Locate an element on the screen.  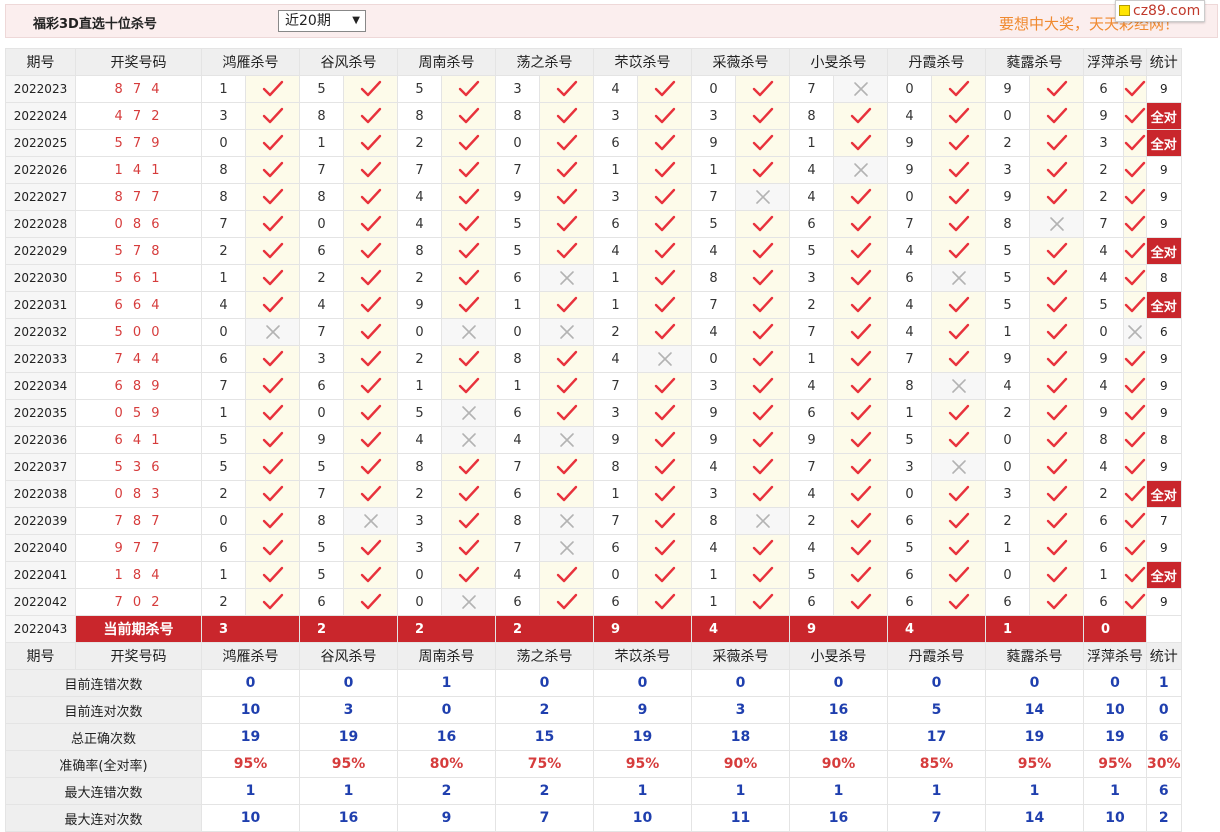
draw-number: 5 7 9 is located at coordinates (138, 143).